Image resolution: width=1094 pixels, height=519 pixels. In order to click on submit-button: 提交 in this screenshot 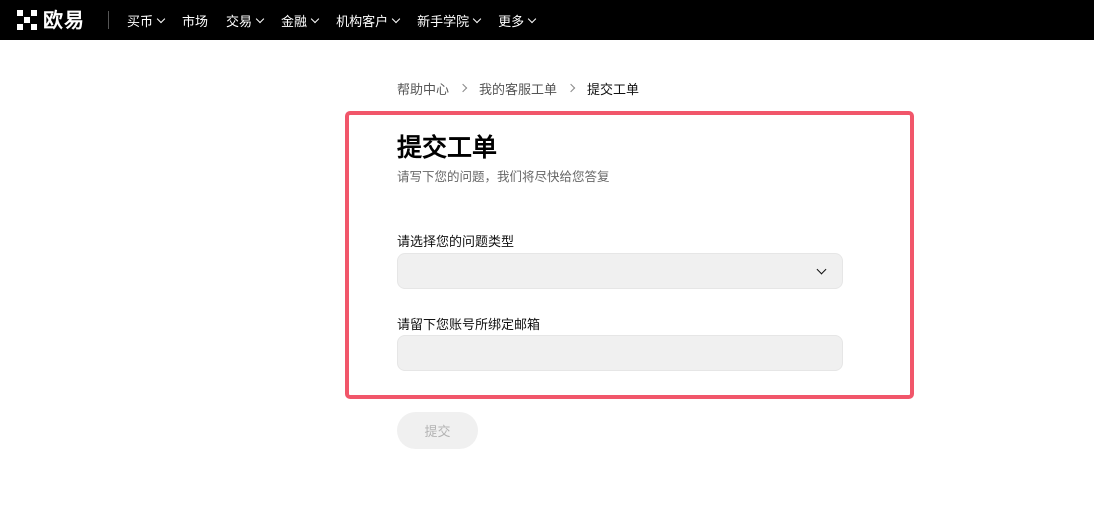, I will do `click(437, 430)`.